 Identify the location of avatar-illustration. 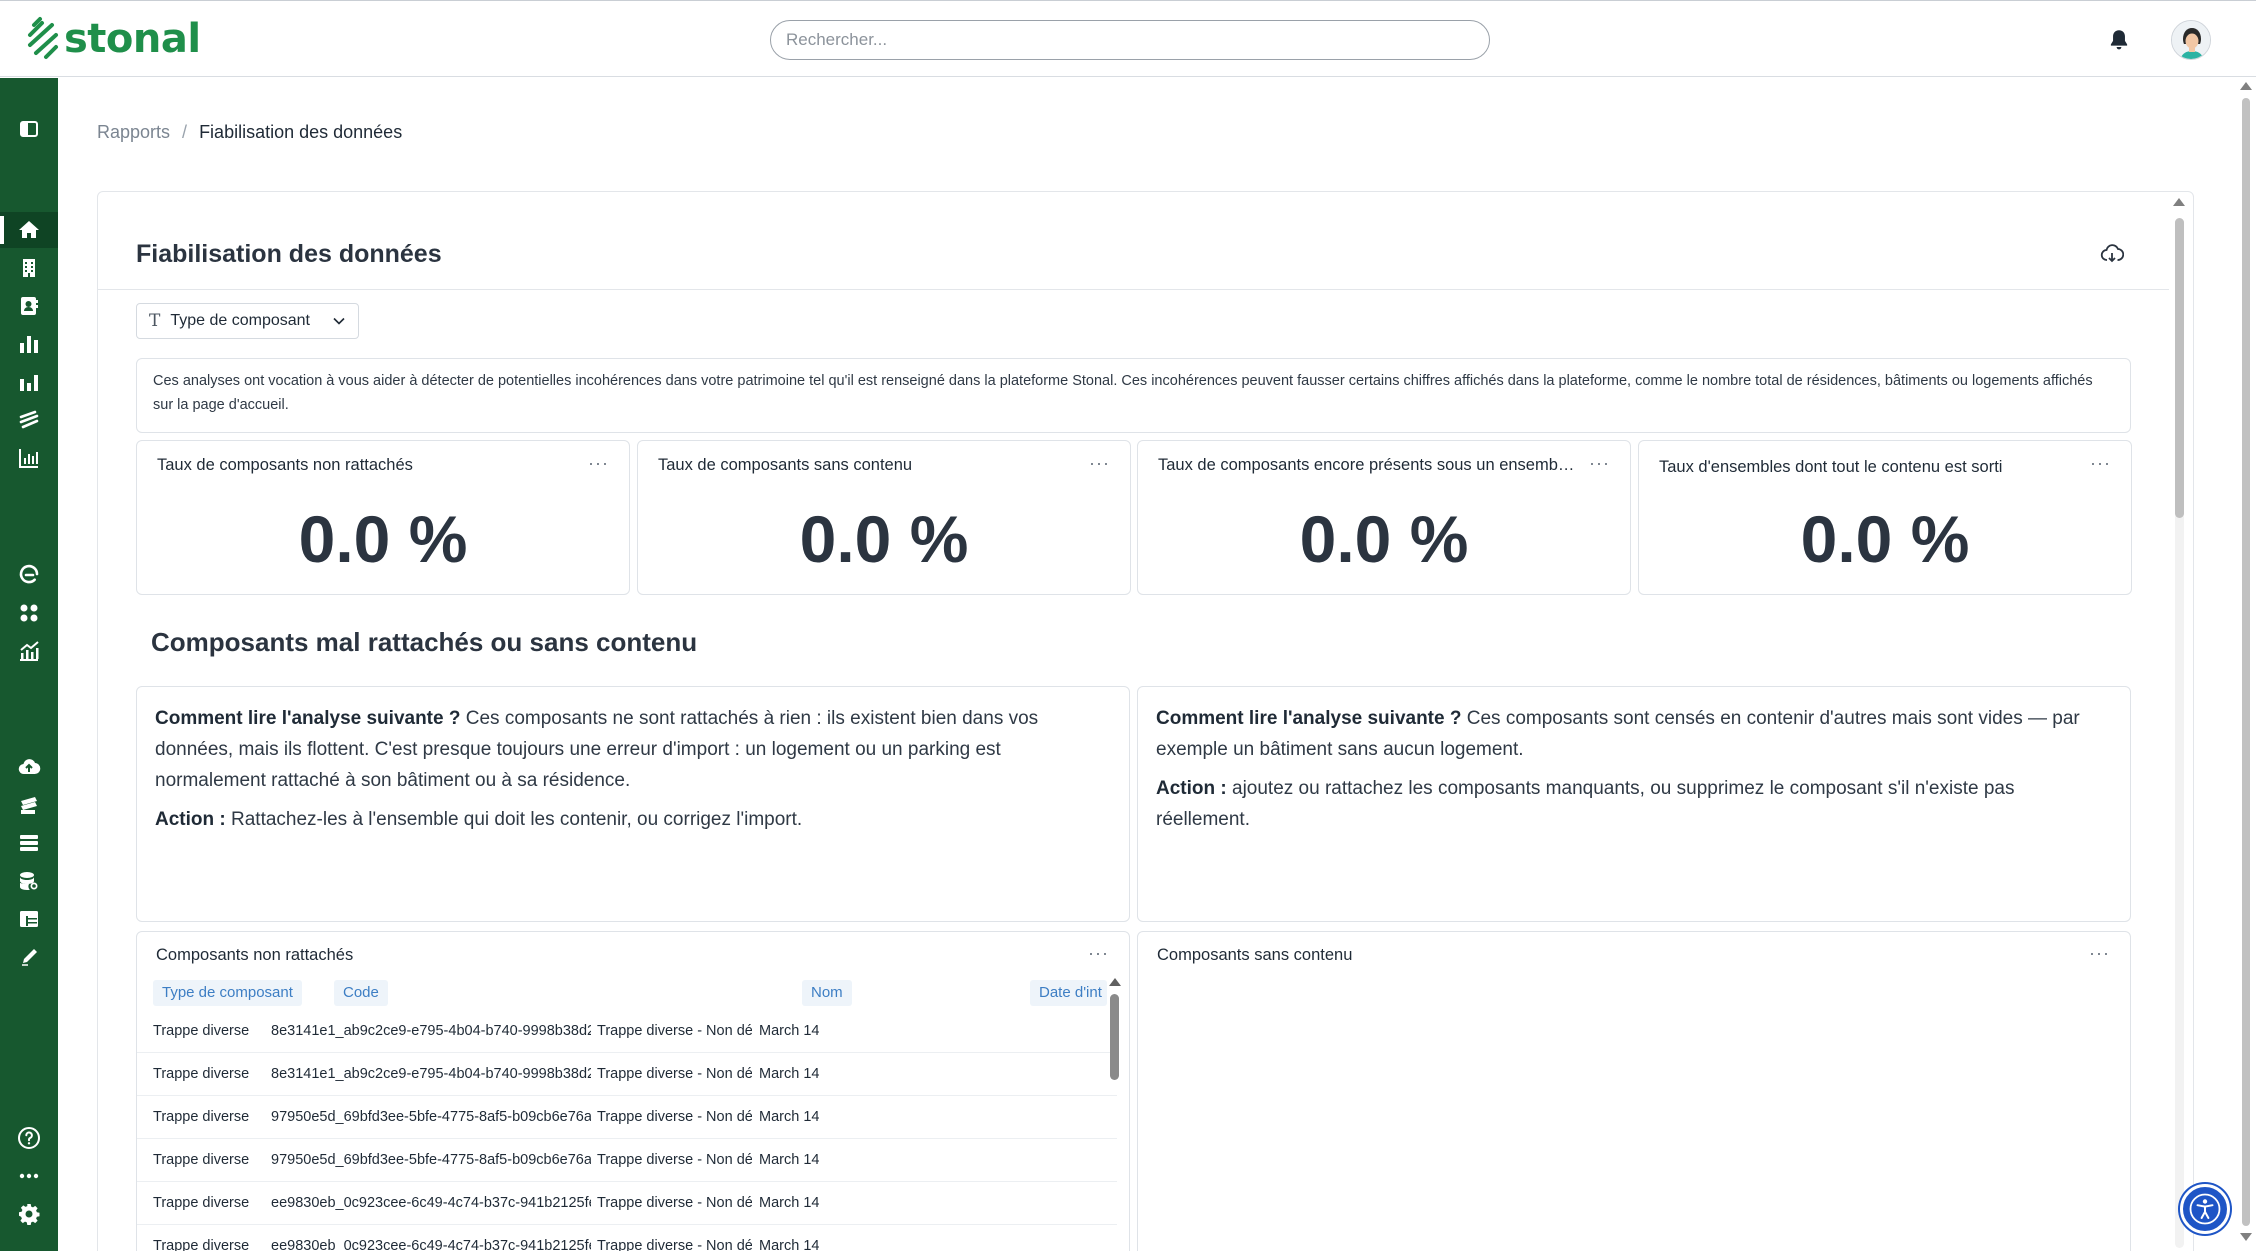
(2191, 40).